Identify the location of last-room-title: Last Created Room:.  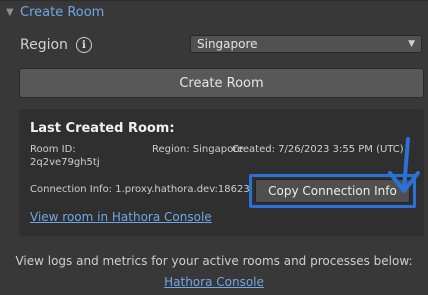
(102, 128).